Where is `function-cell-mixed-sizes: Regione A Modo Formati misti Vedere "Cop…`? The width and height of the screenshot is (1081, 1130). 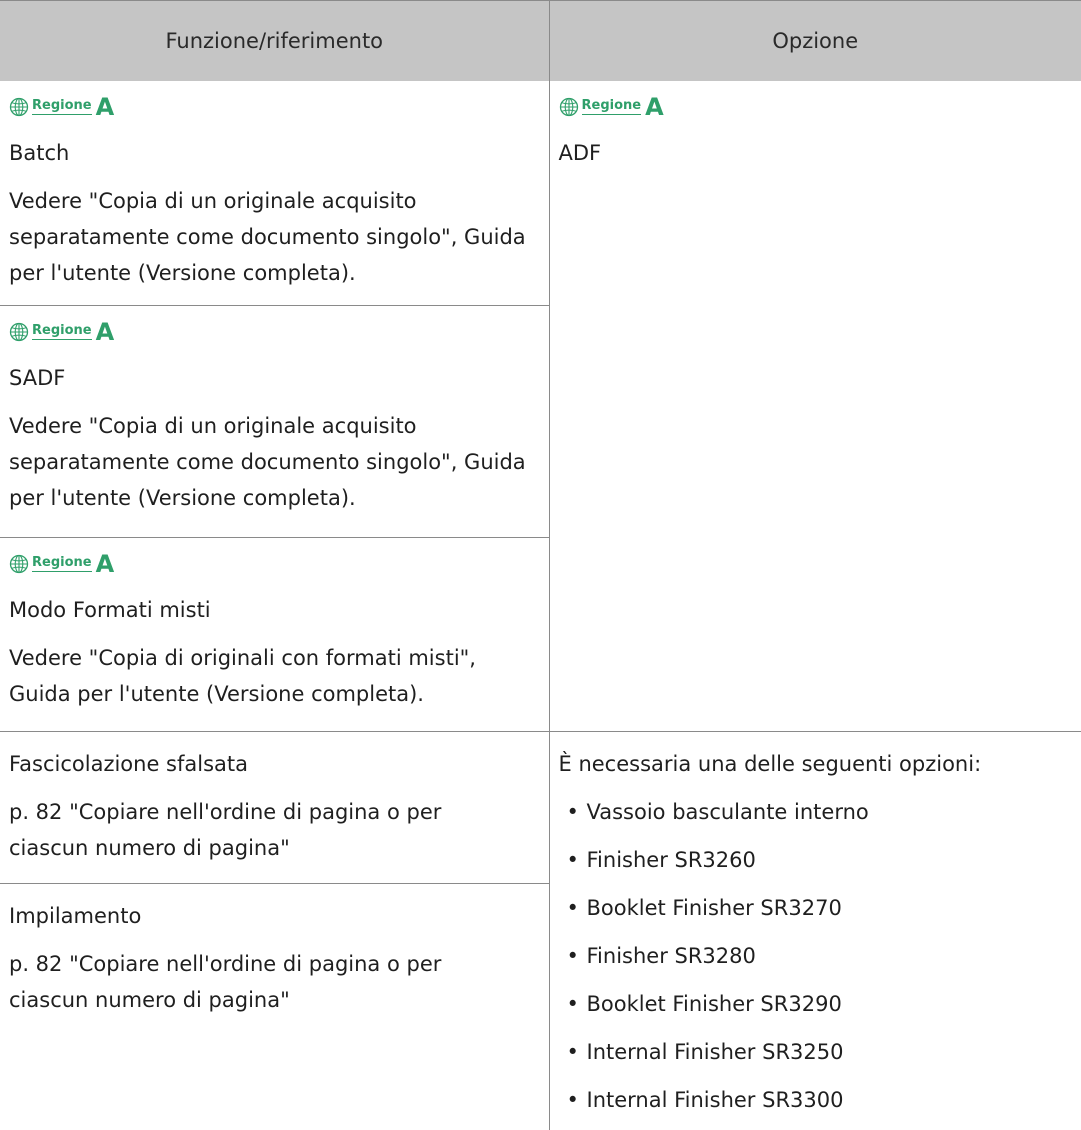
function-cell-mixed-sizes: Regione A Modo Formati misti Vedere "Cop… is located at coordinates (274, 635).